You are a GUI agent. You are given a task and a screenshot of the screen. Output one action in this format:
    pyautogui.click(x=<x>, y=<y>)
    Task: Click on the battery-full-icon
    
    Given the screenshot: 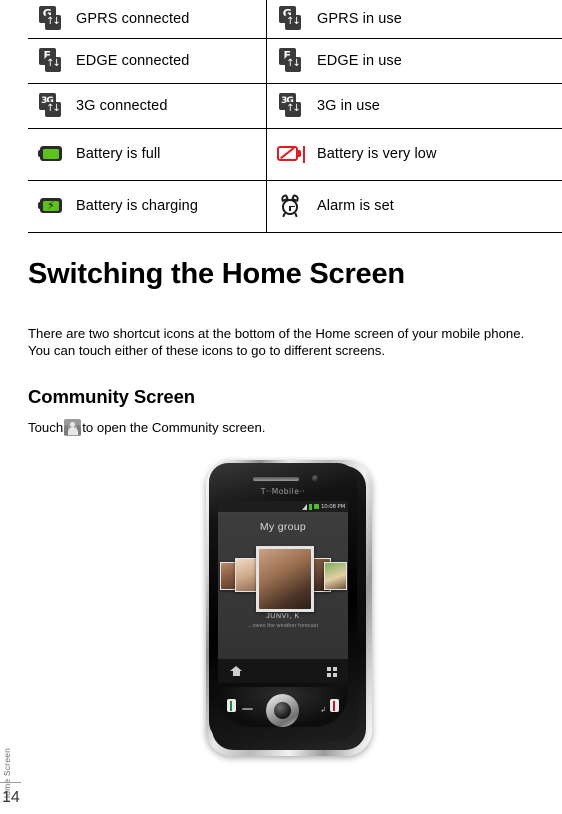 What is the action you would take?
    pyautogui.click(x=51, y=154)
    